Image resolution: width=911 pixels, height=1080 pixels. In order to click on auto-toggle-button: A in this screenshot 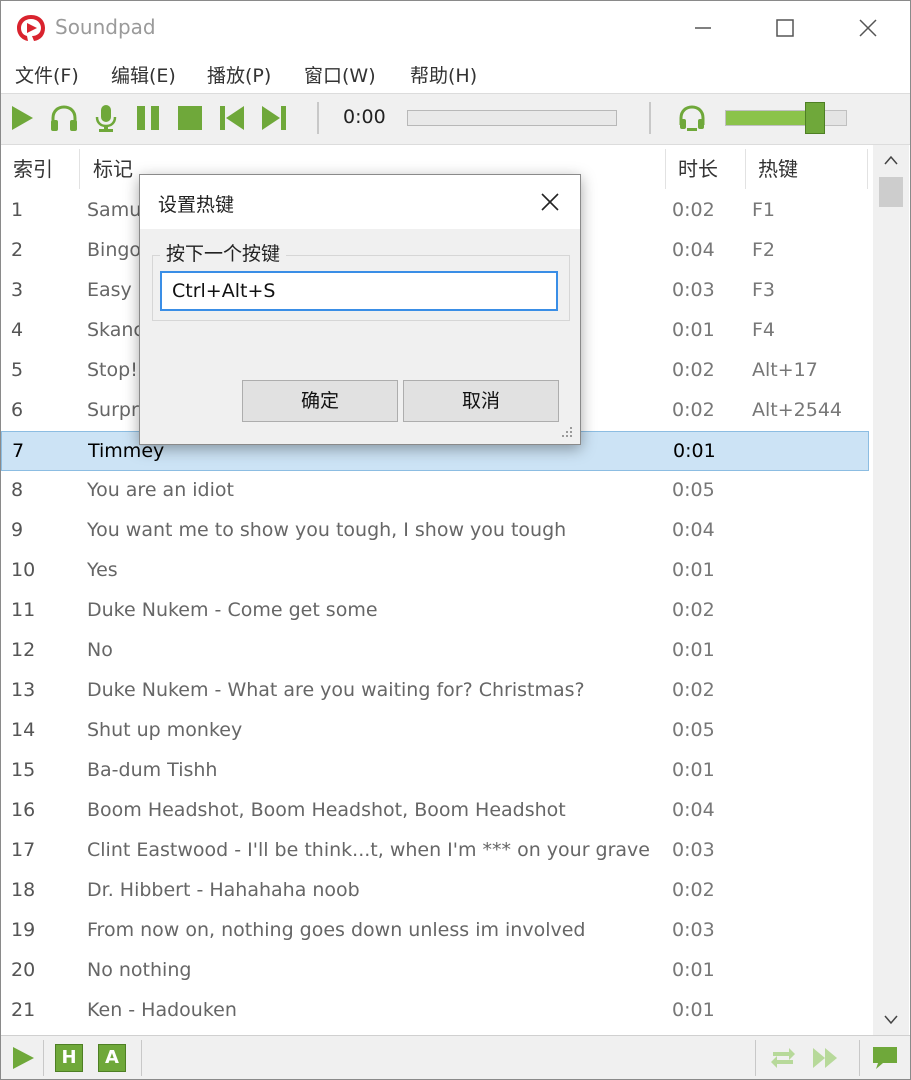, I will do `click(112, 1058)`.